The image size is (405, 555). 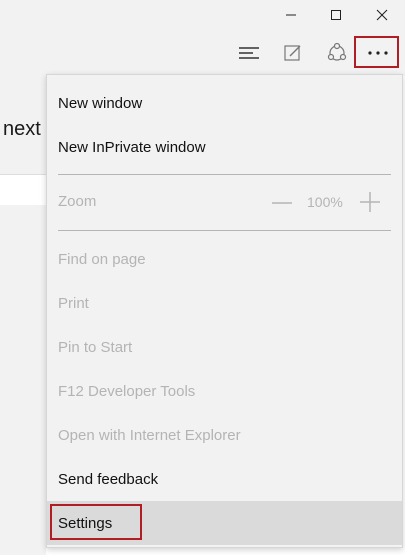 I want to click on share-icon, so click(x=337, y=51).